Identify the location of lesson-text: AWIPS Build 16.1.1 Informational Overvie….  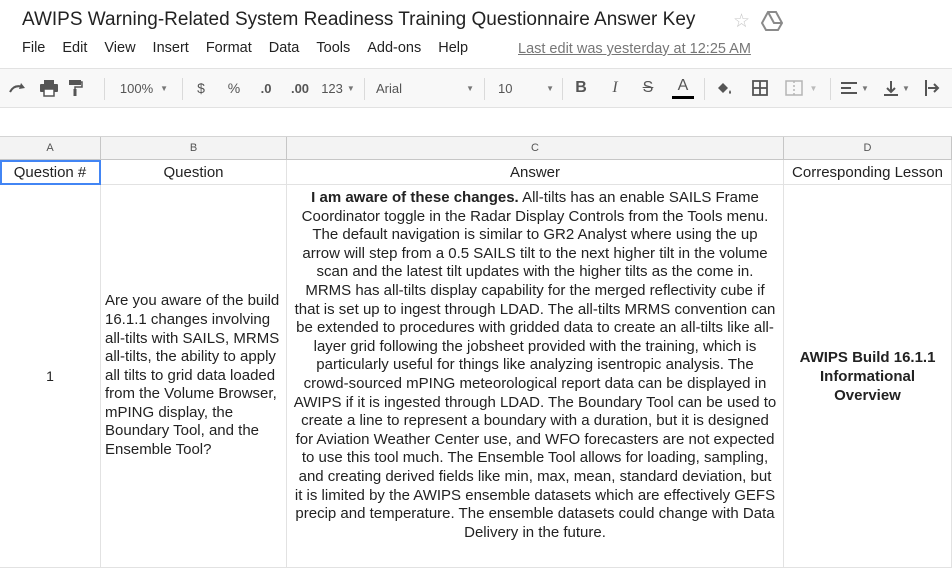
(867, 376).